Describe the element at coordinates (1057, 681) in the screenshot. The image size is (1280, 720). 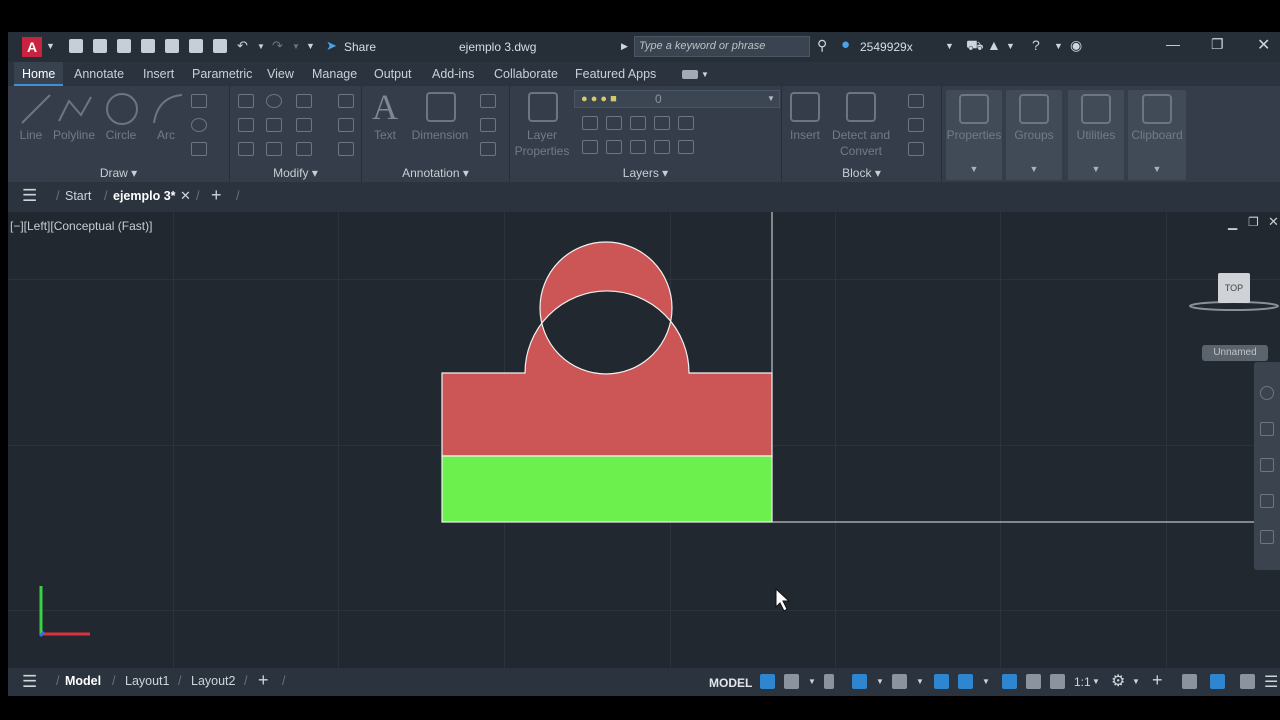
I see `annotation-scale-icon` at that location.